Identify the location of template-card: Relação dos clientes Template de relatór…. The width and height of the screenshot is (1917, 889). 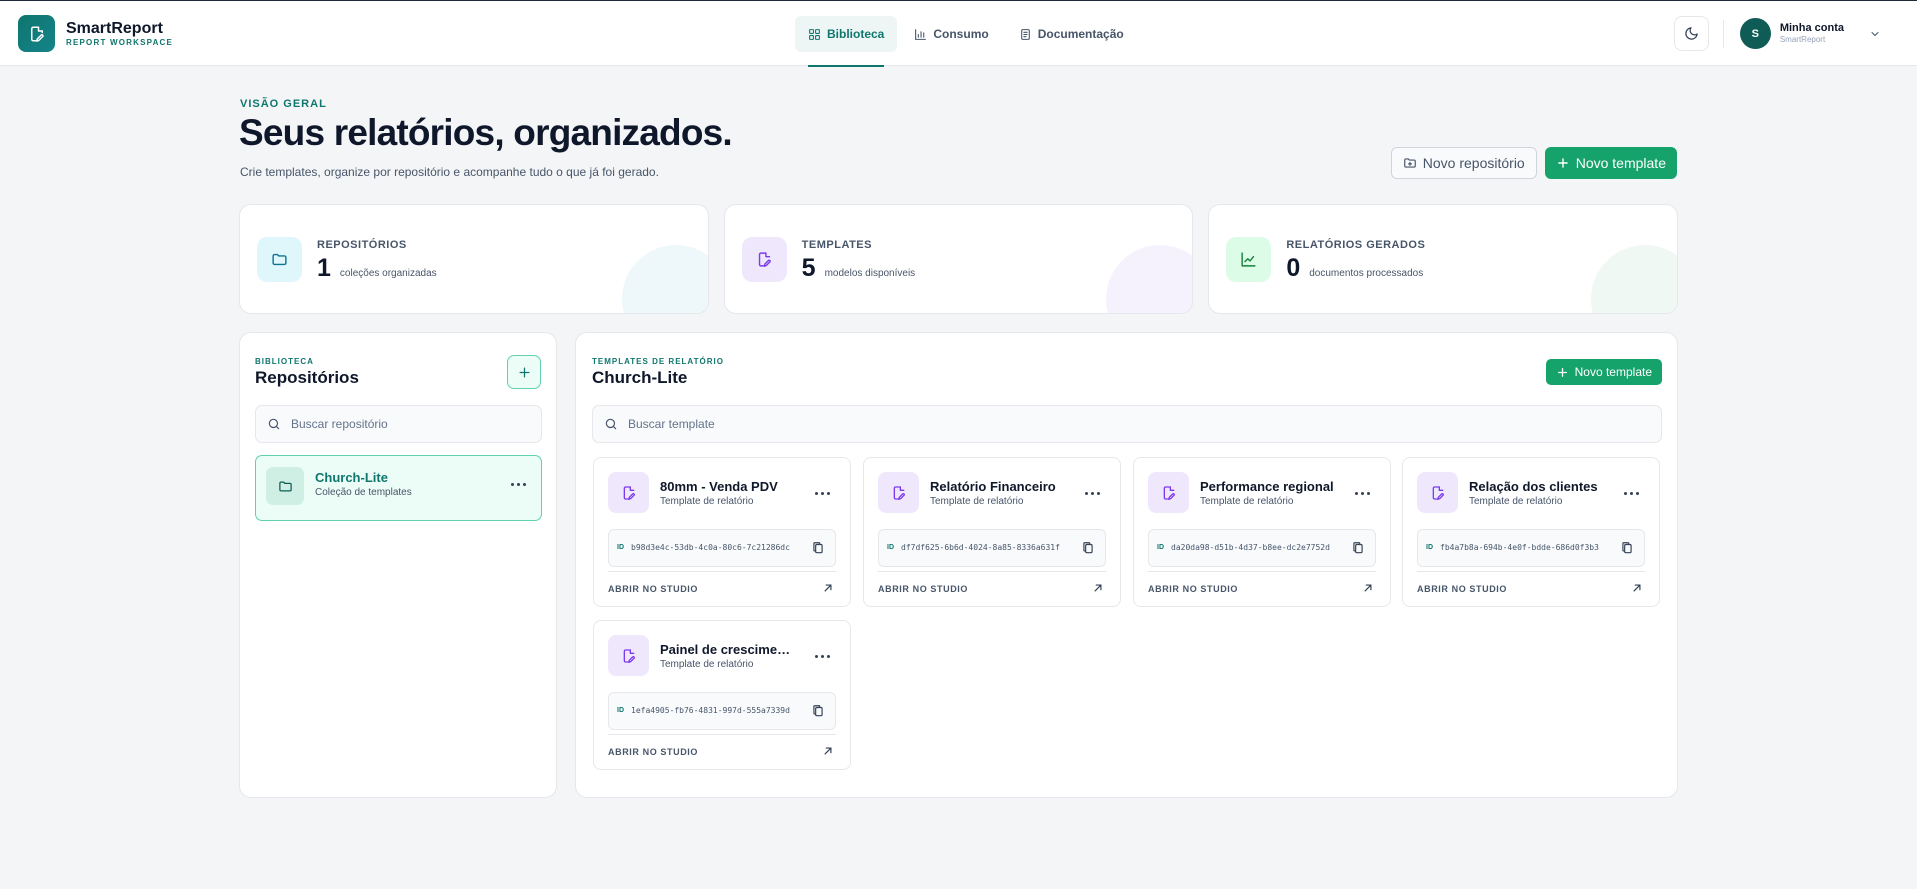
(1531, 532).